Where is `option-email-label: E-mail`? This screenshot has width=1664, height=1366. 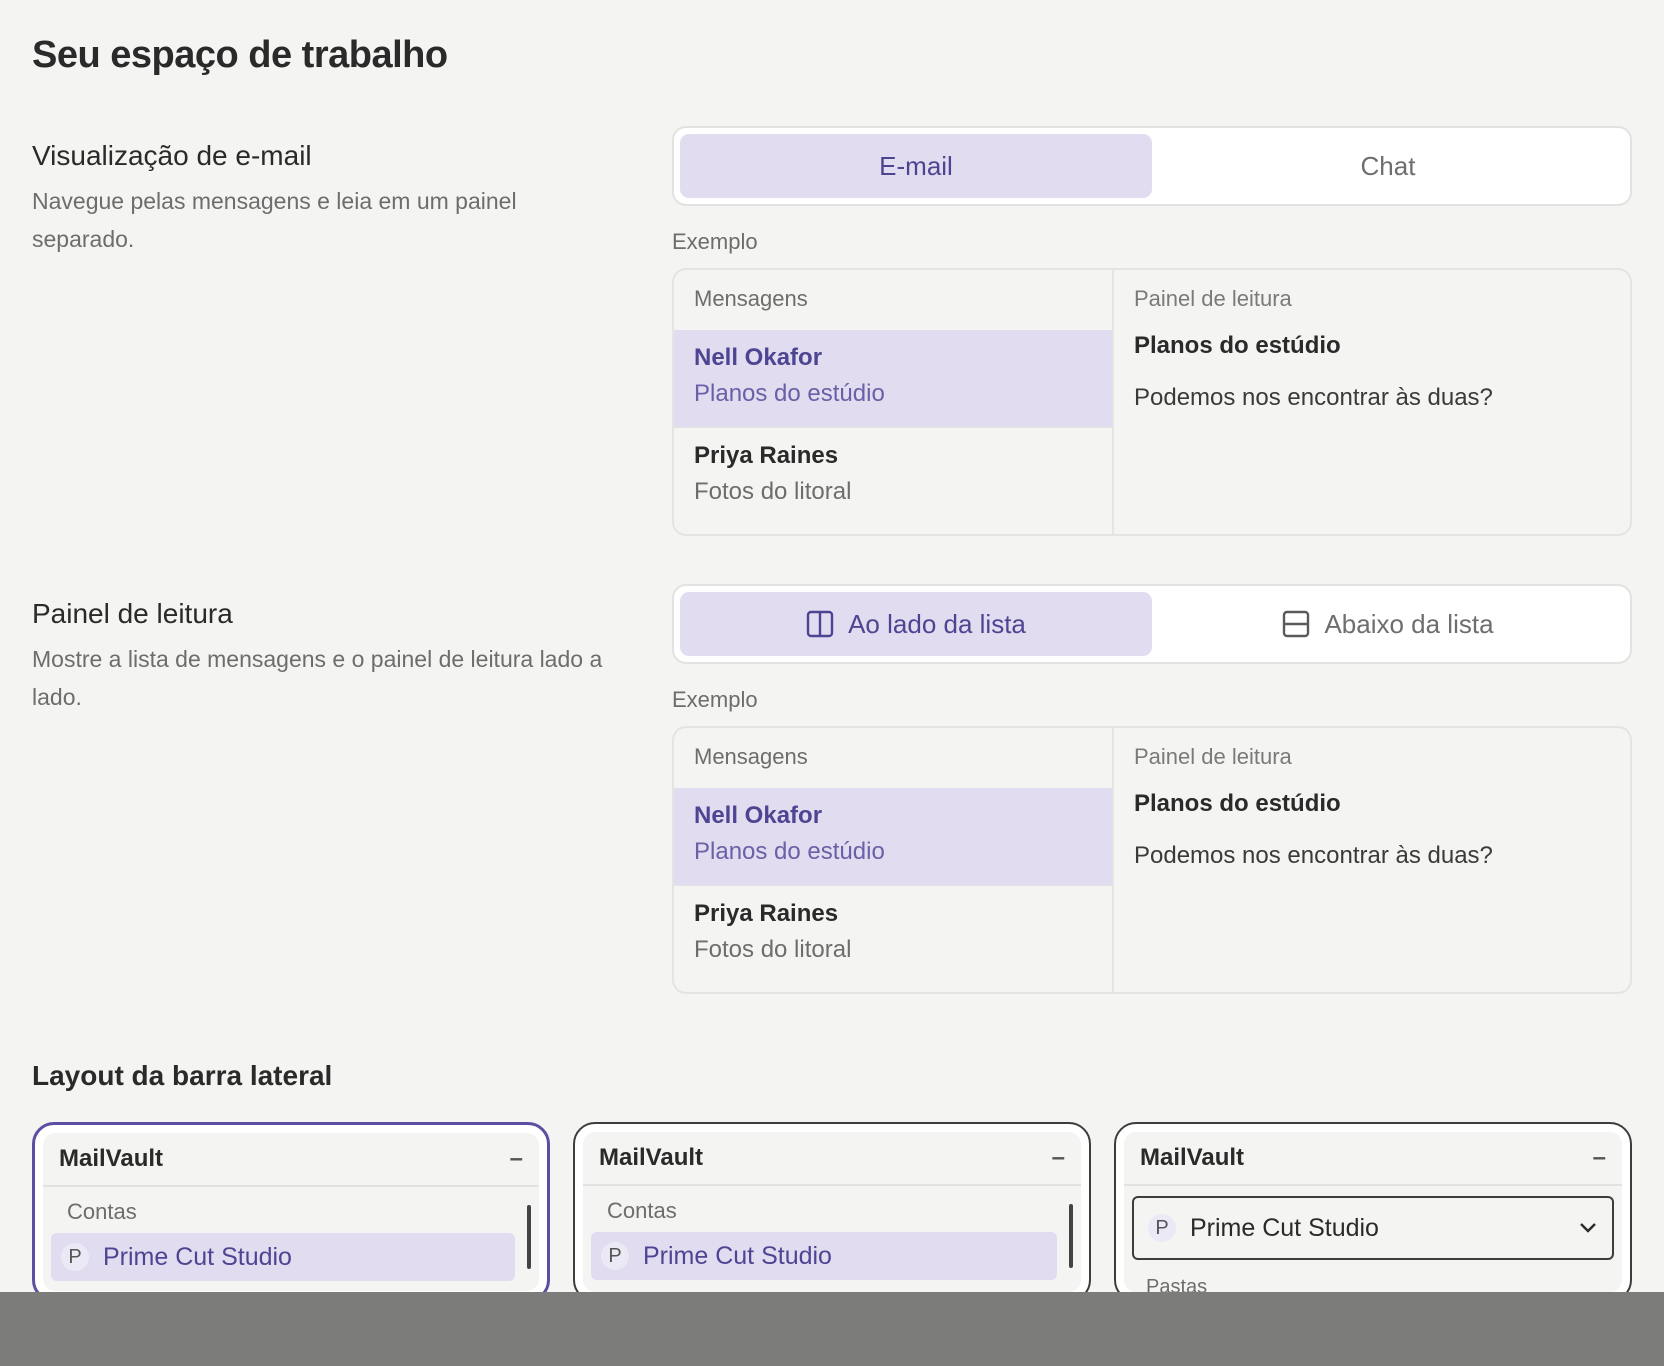
option-email-label: E-mail is located at coordinates (916, 165).